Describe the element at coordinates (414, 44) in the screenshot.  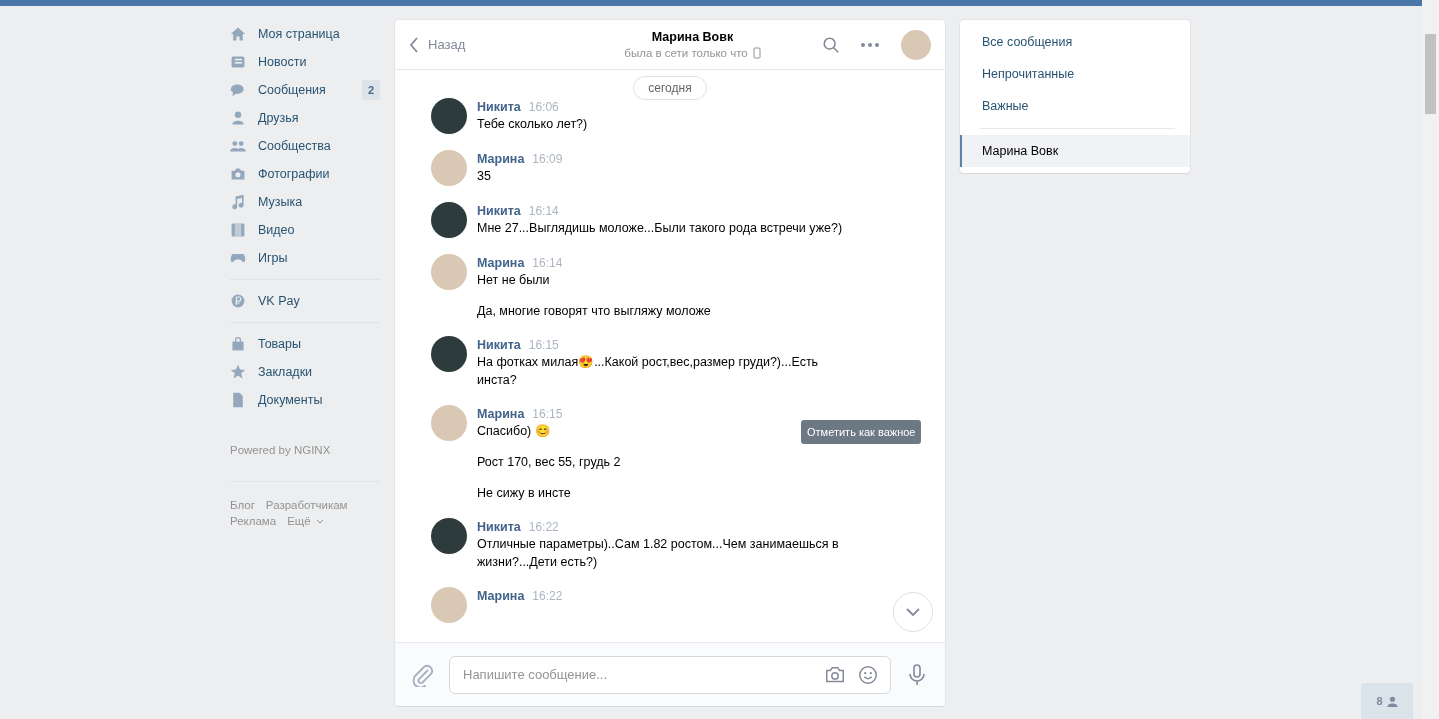
I see `chevron-left-icon` at that location.